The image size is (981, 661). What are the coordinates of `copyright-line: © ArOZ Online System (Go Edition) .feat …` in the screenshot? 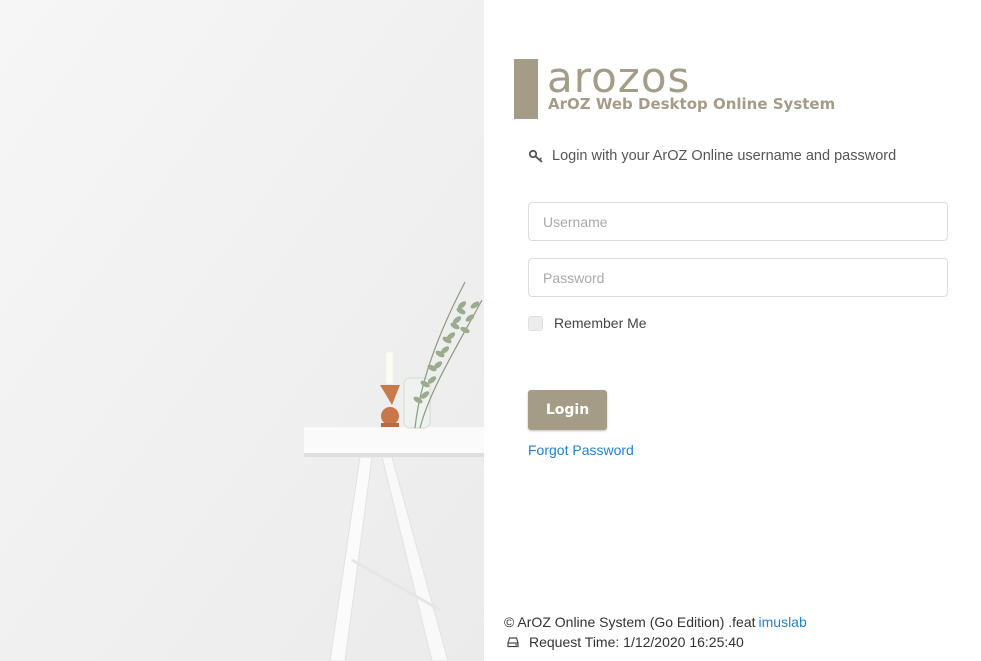 It's located at (655, 622).